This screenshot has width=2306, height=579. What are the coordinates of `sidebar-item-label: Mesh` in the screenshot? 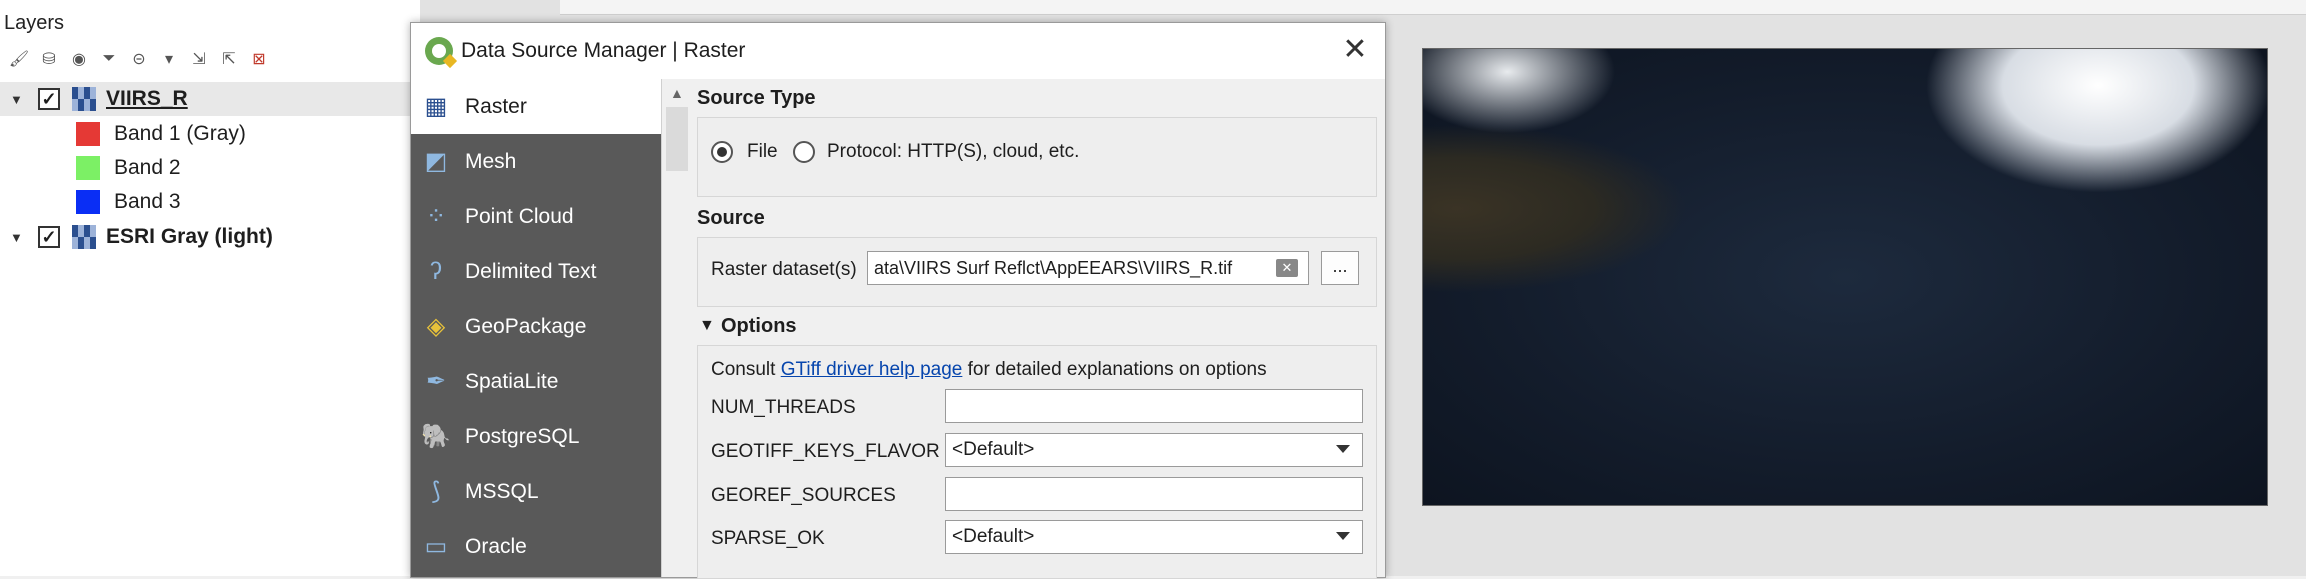 It's located at (491, 161).